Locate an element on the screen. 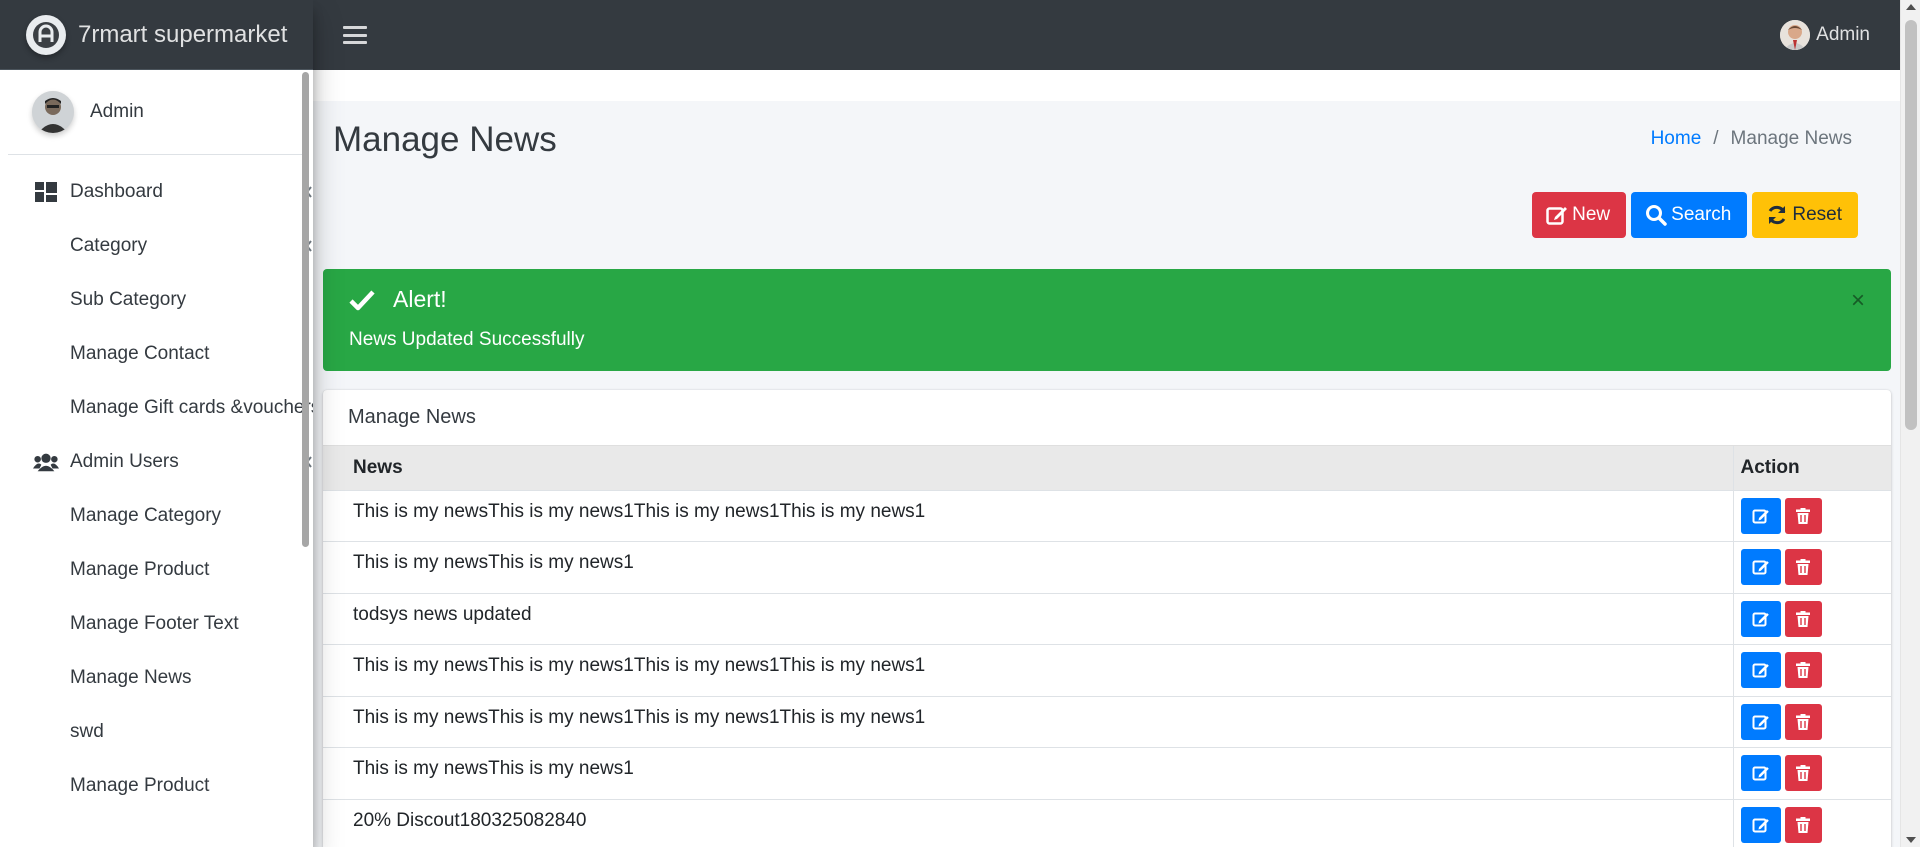 The height and width of the screenshot is (847, 1920). sidebar-item-label: Manage Category is located at coordinates (146, 515).